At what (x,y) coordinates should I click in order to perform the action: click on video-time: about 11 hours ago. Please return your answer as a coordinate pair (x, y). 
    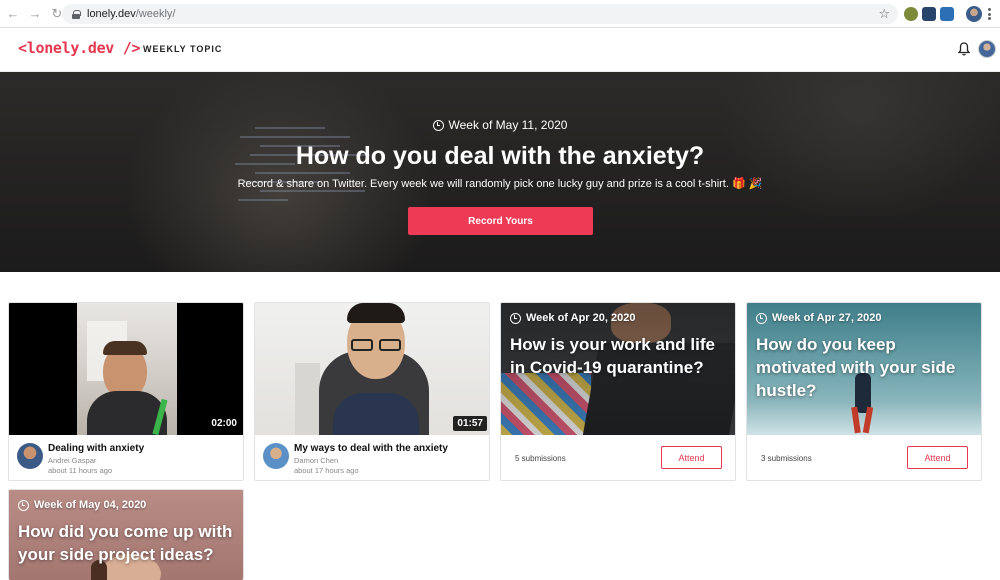
    Looking at the image, I should click on (80, 470).